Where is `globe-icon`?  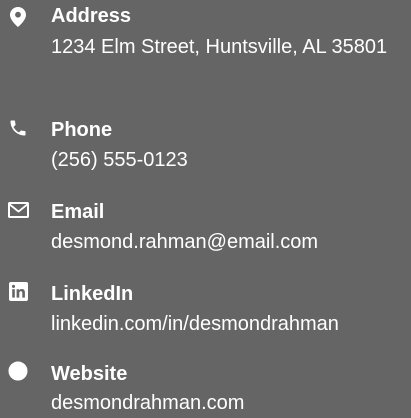 globe-icon is located at coordinates (18, 371).